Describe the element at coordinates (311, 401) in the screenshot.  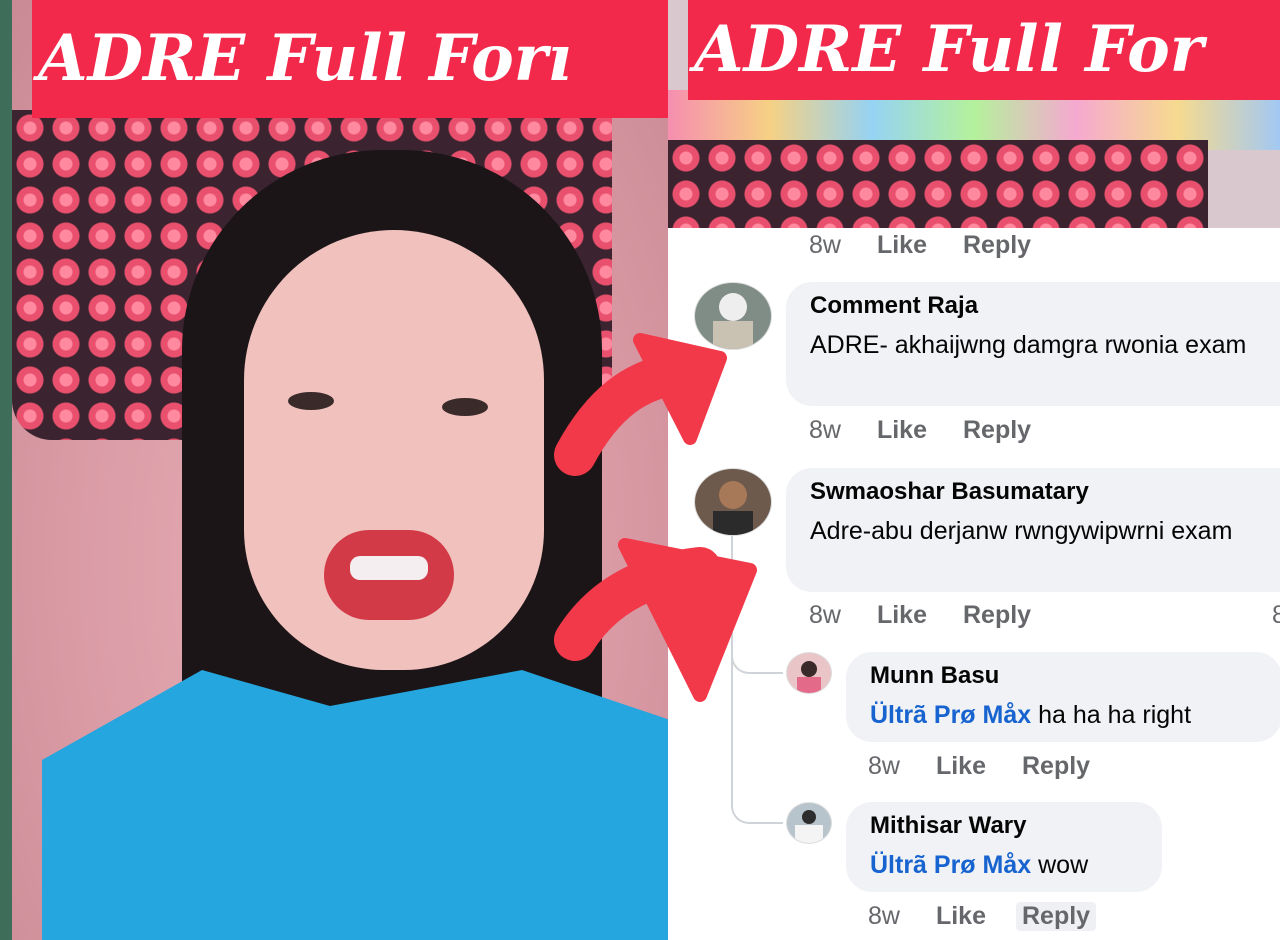
I see `left-eye` at that location.